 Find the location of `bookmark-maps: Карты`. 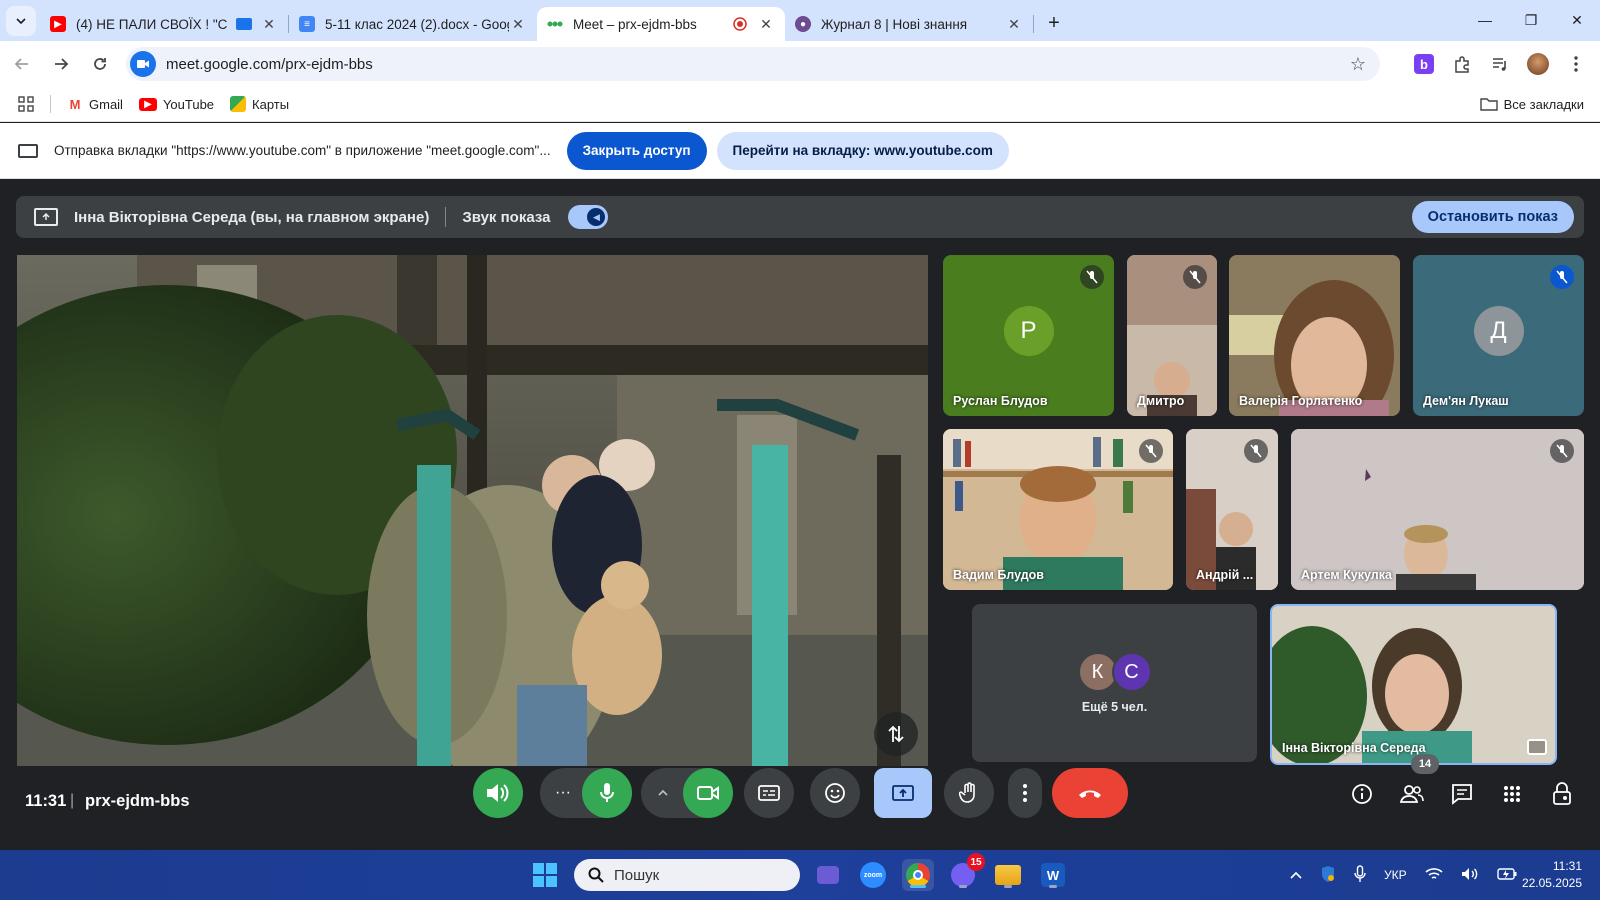

bookmark-maps: Карты is located at coordinates (259, 104).